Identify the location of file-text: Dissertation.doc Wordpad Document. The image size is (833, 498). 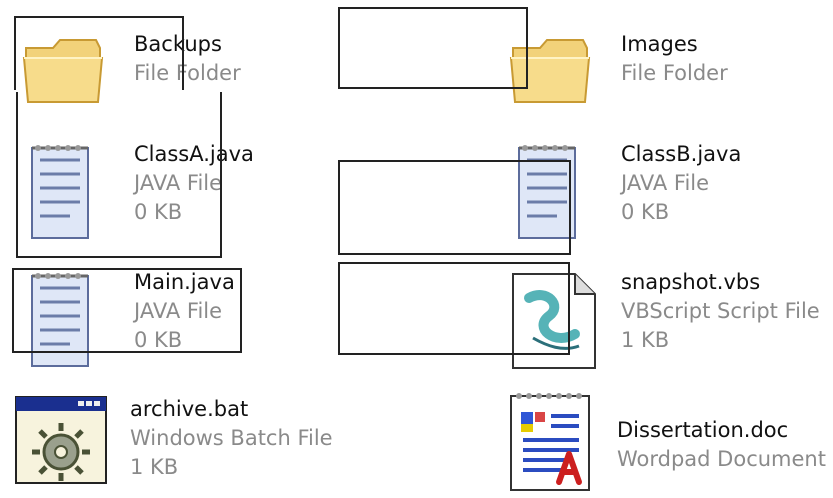
(721, 445).